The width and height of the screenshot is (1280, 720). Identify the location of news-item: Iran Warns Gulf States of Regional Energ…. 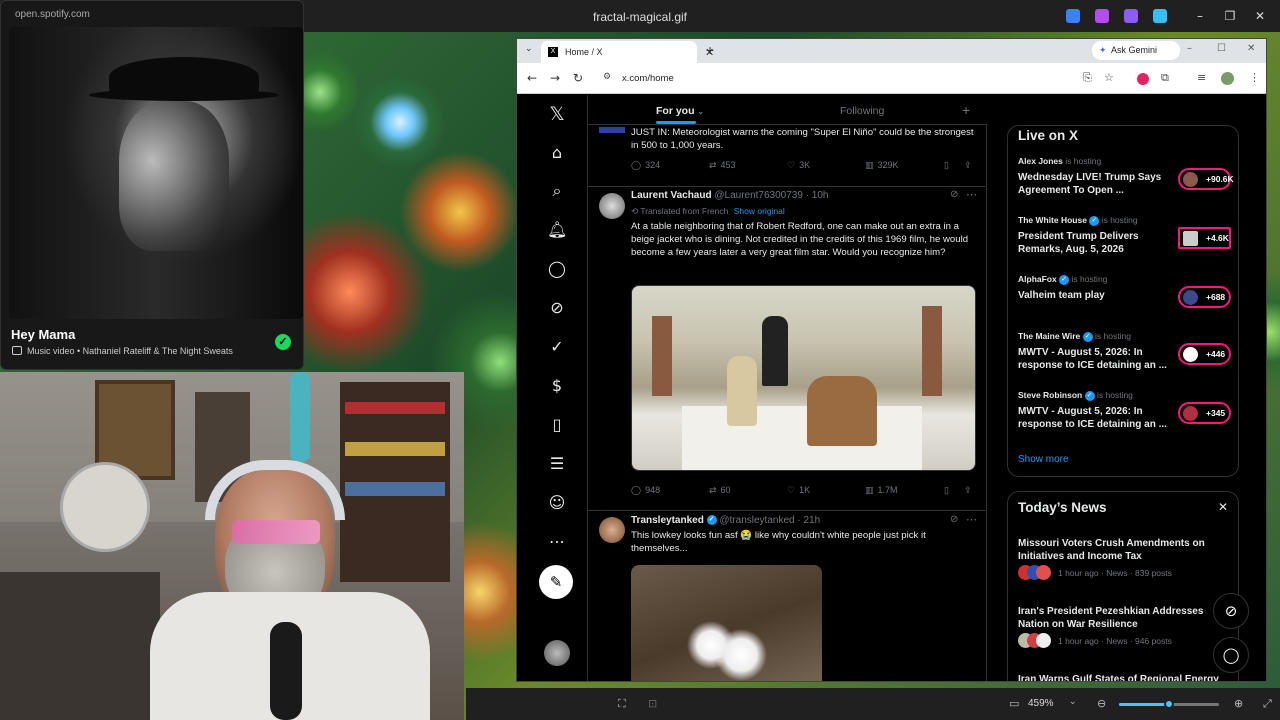
(1125, 677).